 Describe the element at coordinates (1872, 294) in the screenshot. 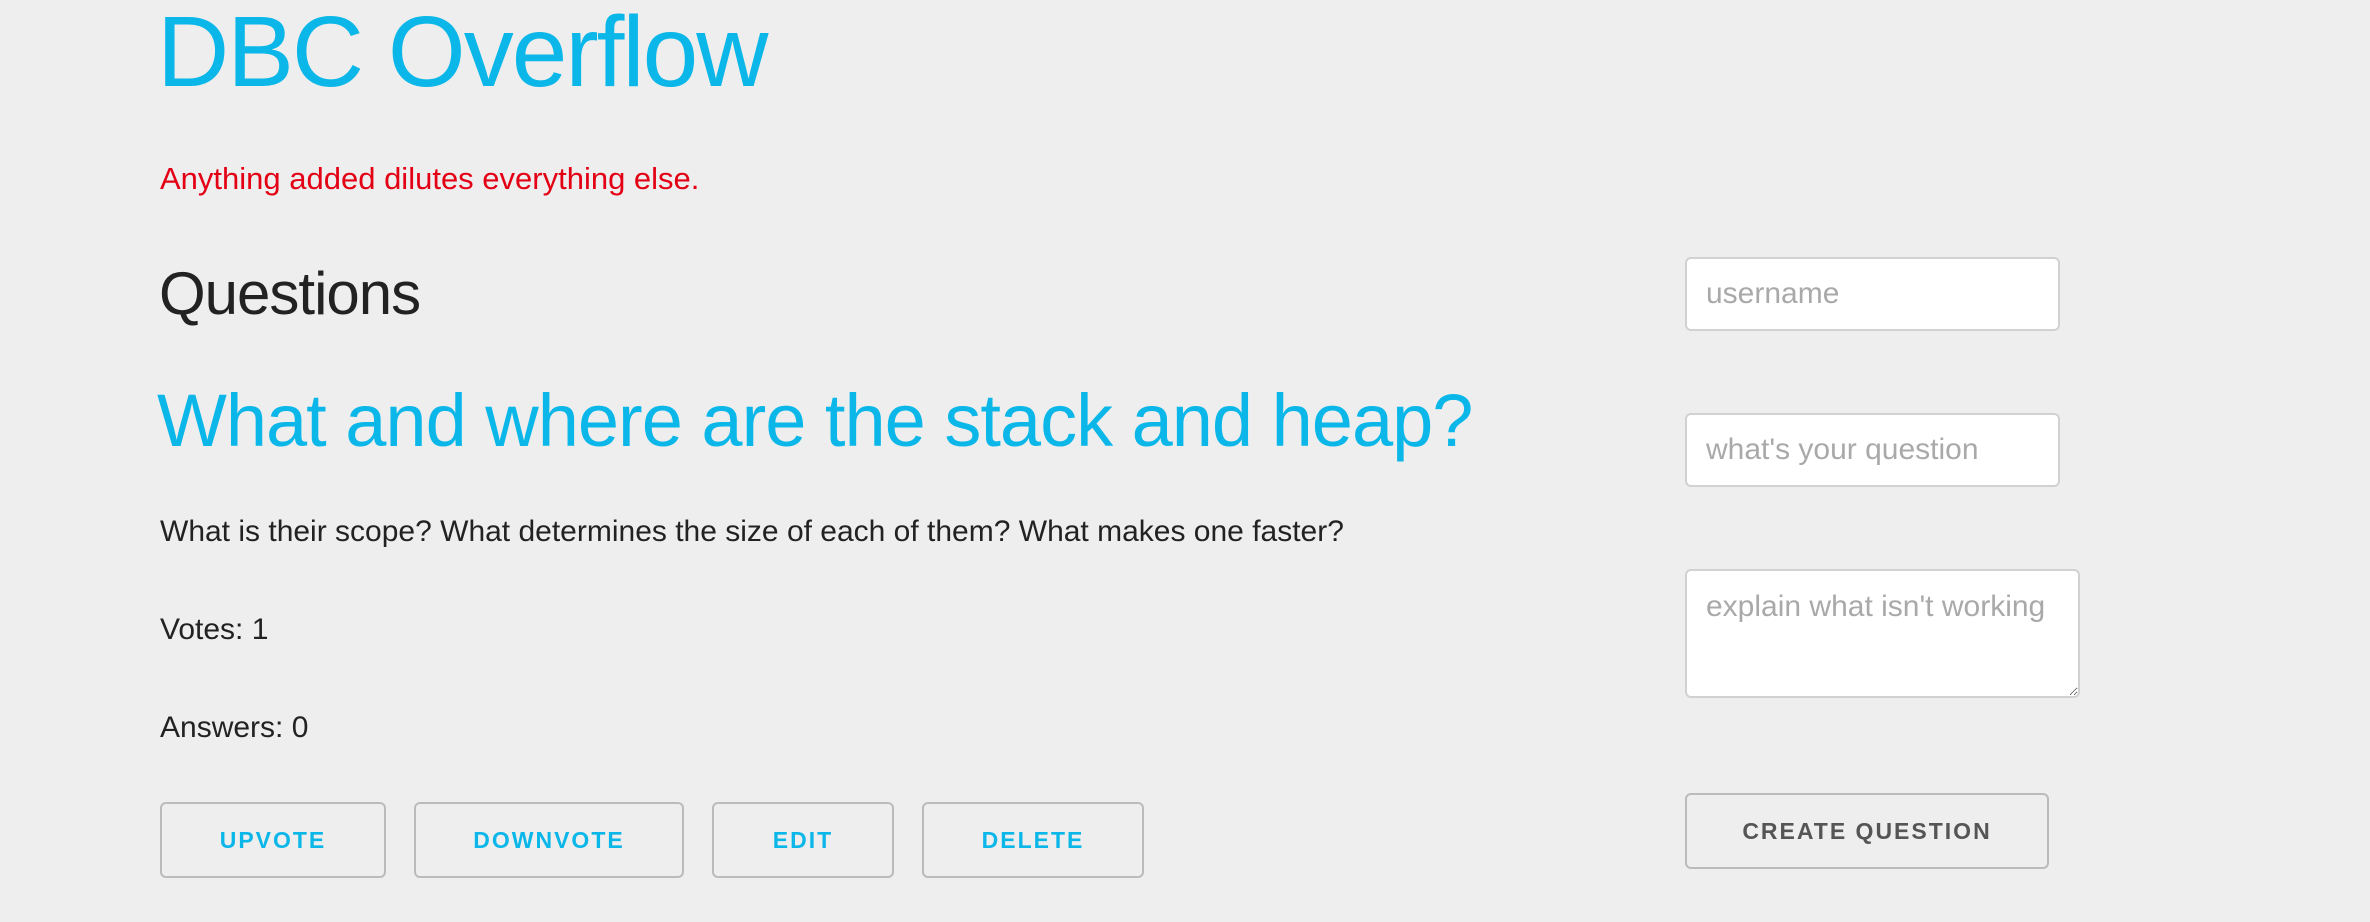

I see `username-input` at that location.